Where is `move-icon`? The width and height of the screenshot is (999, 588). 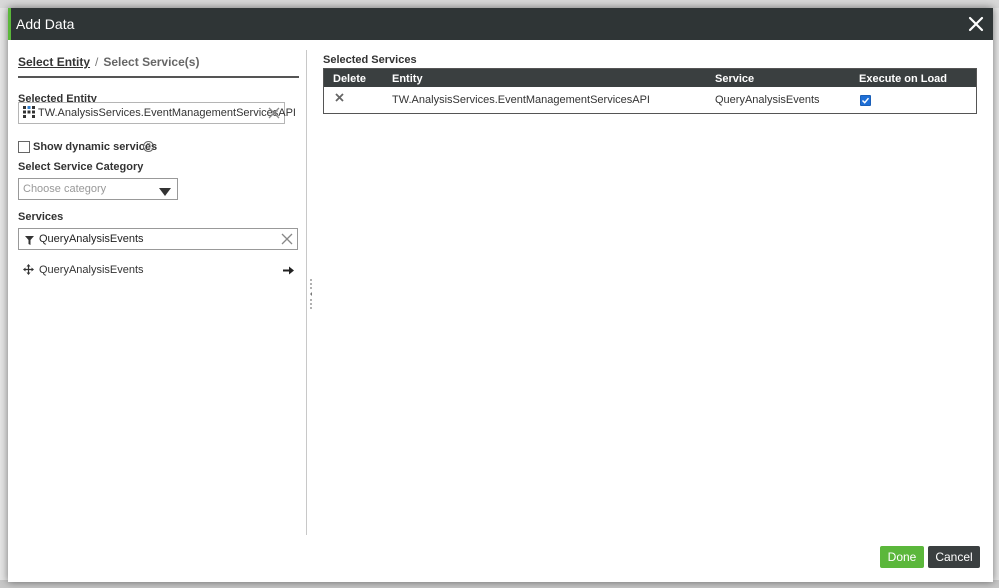
move-icon is located at coordinates (28, 271).